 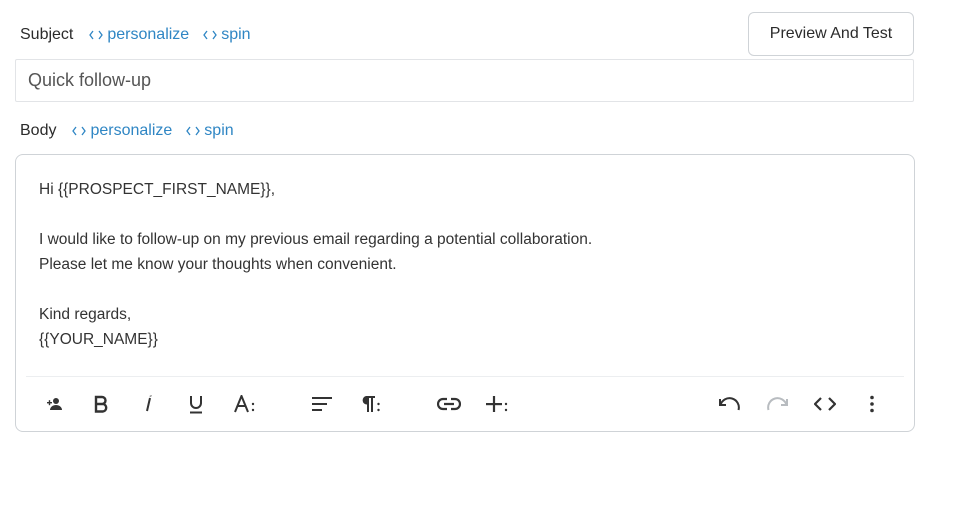 What do you see at coordinates (831, 34) in the screenshot?
I see `preview-and-test-button: Preview And Test` at bounding box center [831, 34].